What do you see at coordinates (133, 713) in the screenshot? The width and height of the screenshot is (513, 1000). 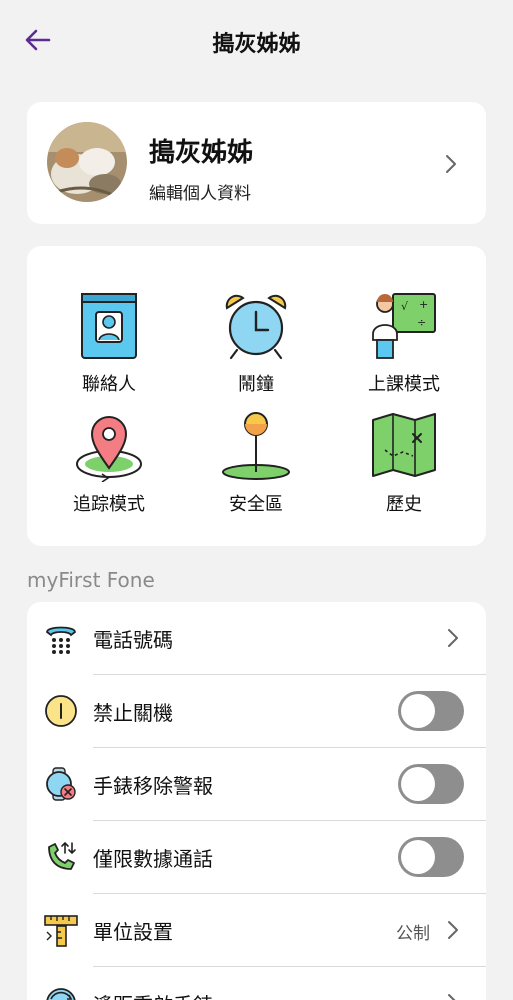 I see `setting-label: 禁止關機` at bounding box center [133, 713].